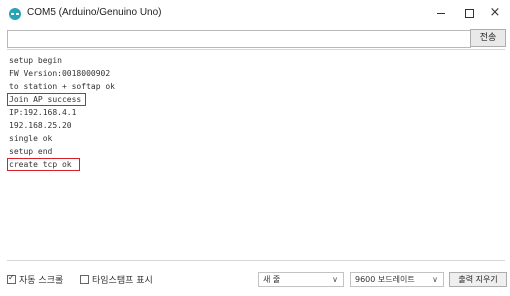 This screenshot has width=510, height=296. I want to click on output-line: 192.168.25.20, so click(40, 125).